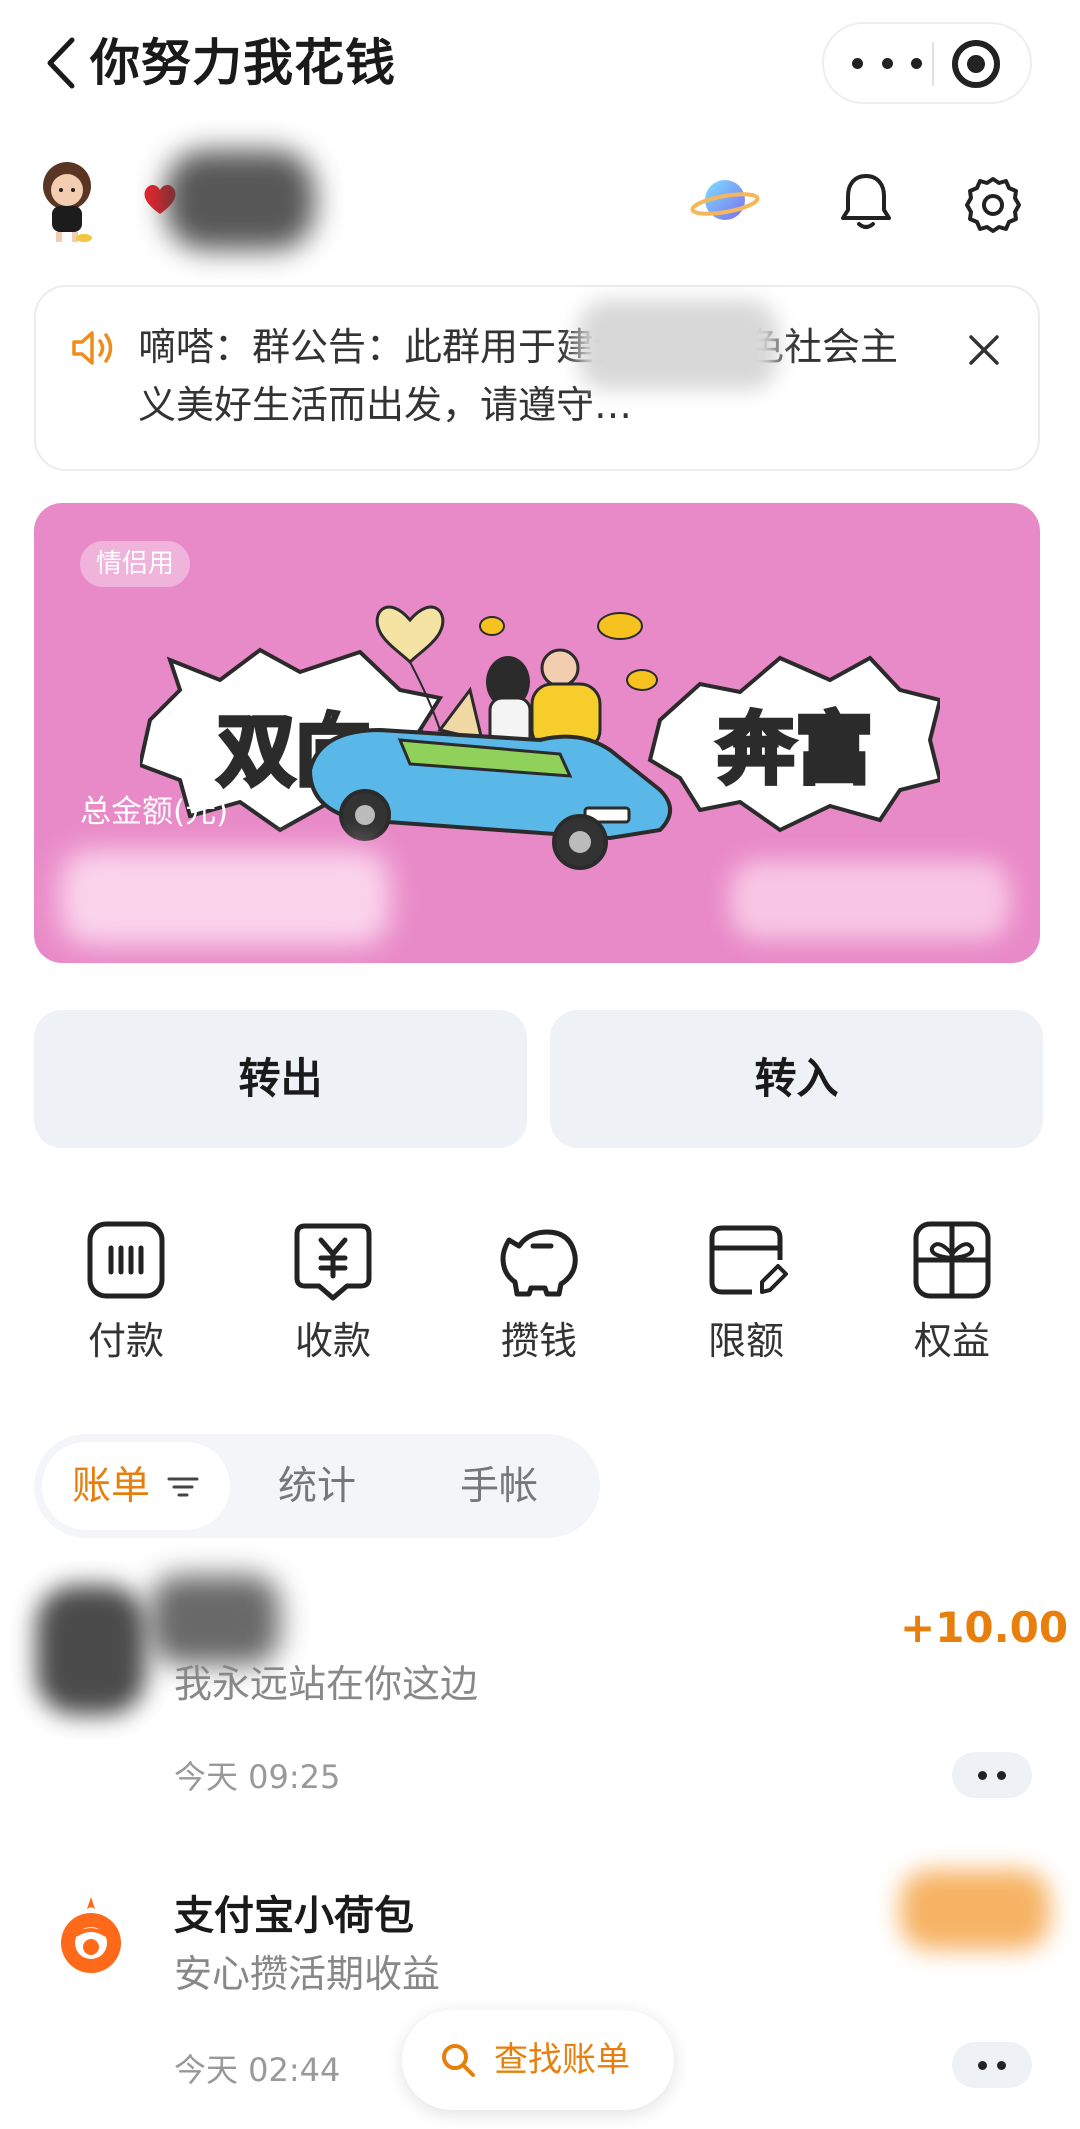  I want to click on quick-action-label: 付款, so click(125, 1341).